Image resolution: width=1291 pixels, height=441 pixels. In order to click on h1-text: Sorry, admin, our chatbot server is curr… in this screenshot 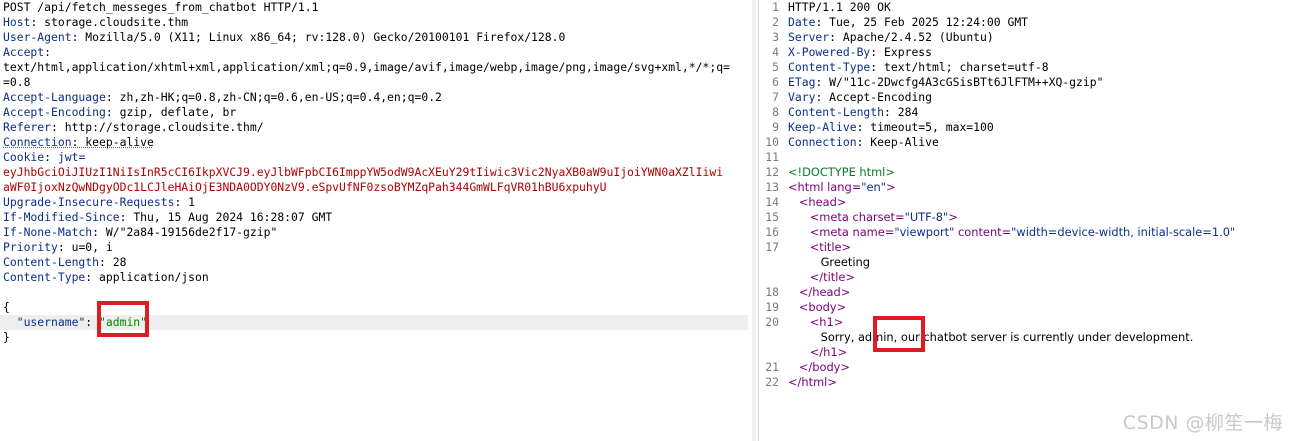, I will do `click(1007, 337)`.